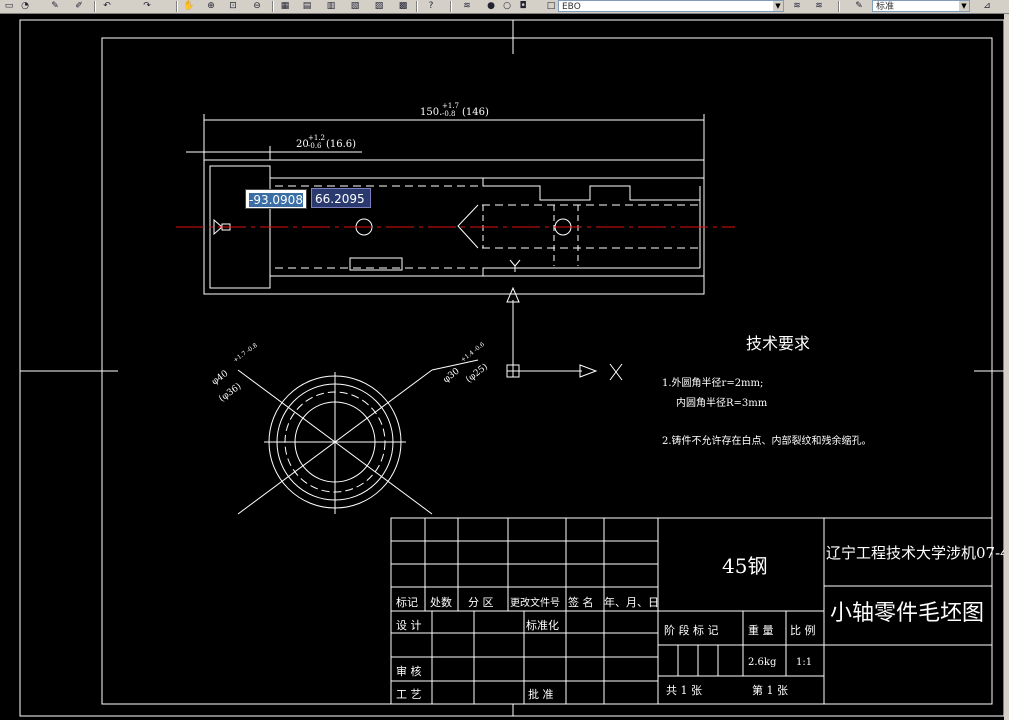 Image resolution: width=1009 pixels, height=720 pixels. Describe the element at coordinates (491, 6) in the screenshot. I see `light-bulb-icon: ●` at that location.